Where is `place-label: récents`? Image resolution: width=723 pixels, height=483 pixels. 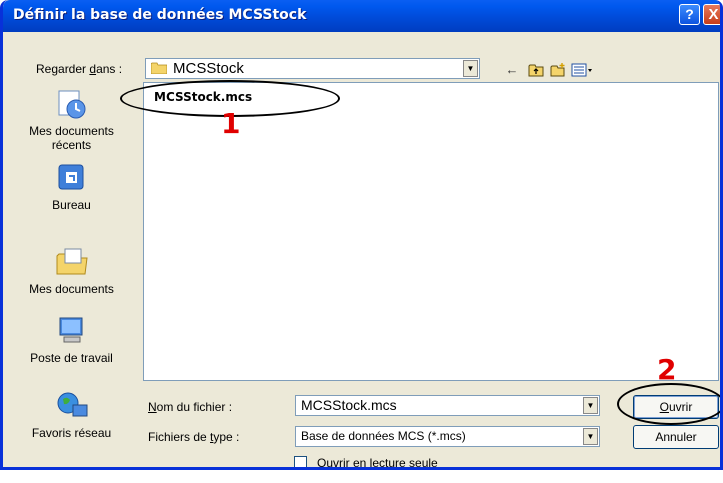
place-label: récents is located at coordinates (71, 145).